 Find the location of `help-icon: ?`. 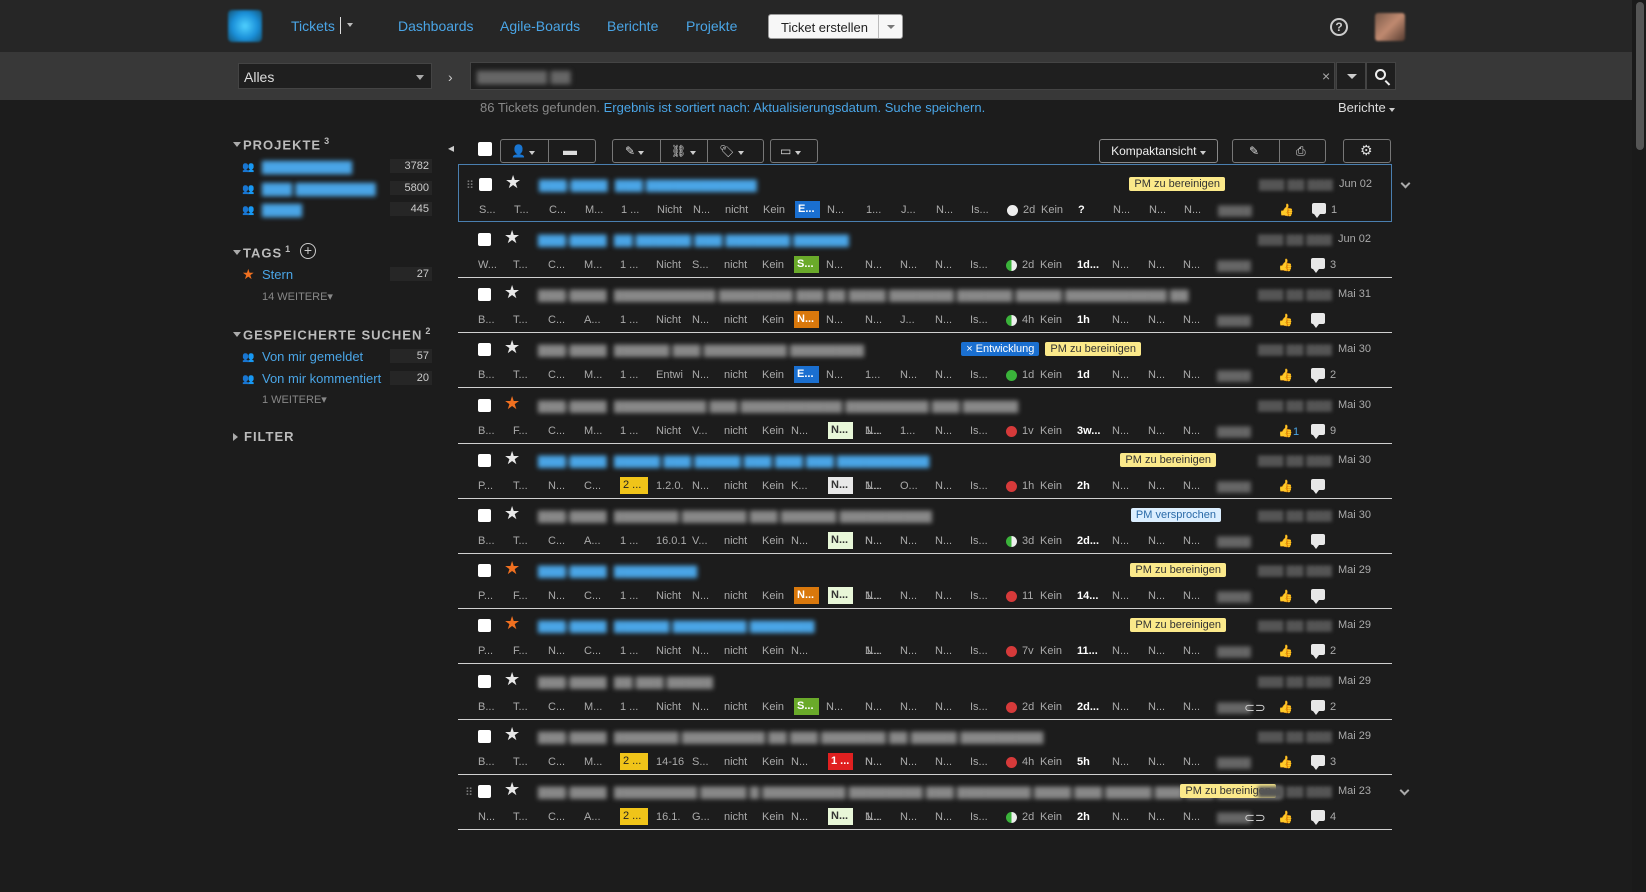

help-icon: ? is located at coordinates (1339, 27).